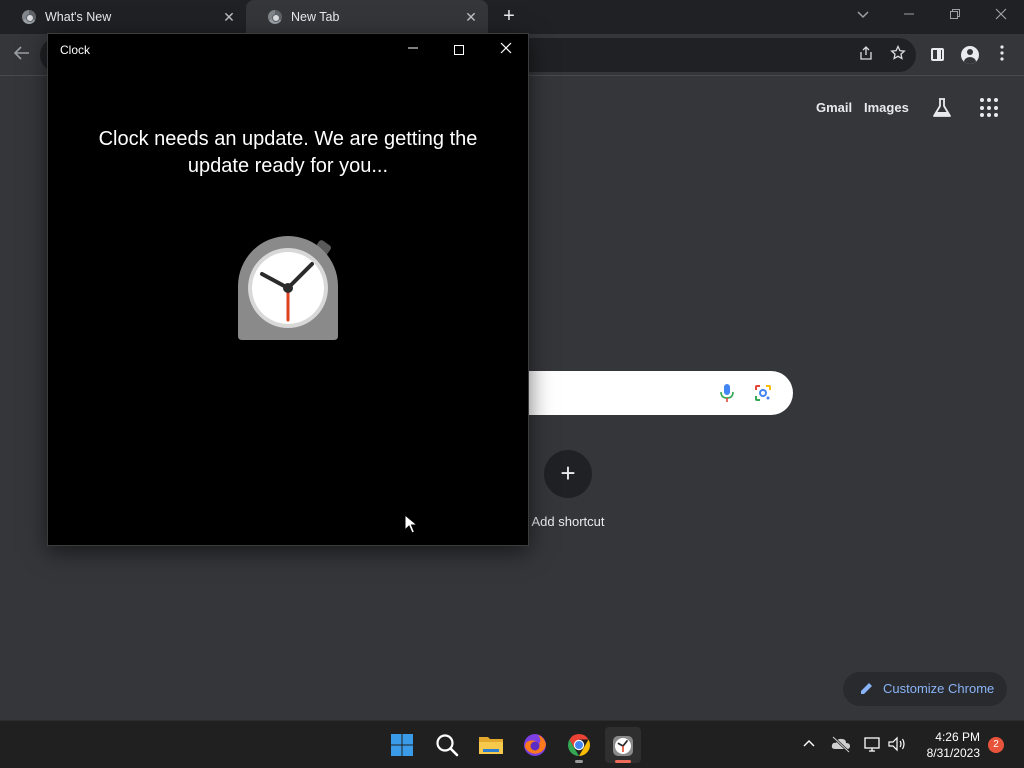 This screenshot has width=1024, height=768. What do you see at coordinates (873, 744) in the screenshot?
I see `network-icon` at bounding box center [873, 744].